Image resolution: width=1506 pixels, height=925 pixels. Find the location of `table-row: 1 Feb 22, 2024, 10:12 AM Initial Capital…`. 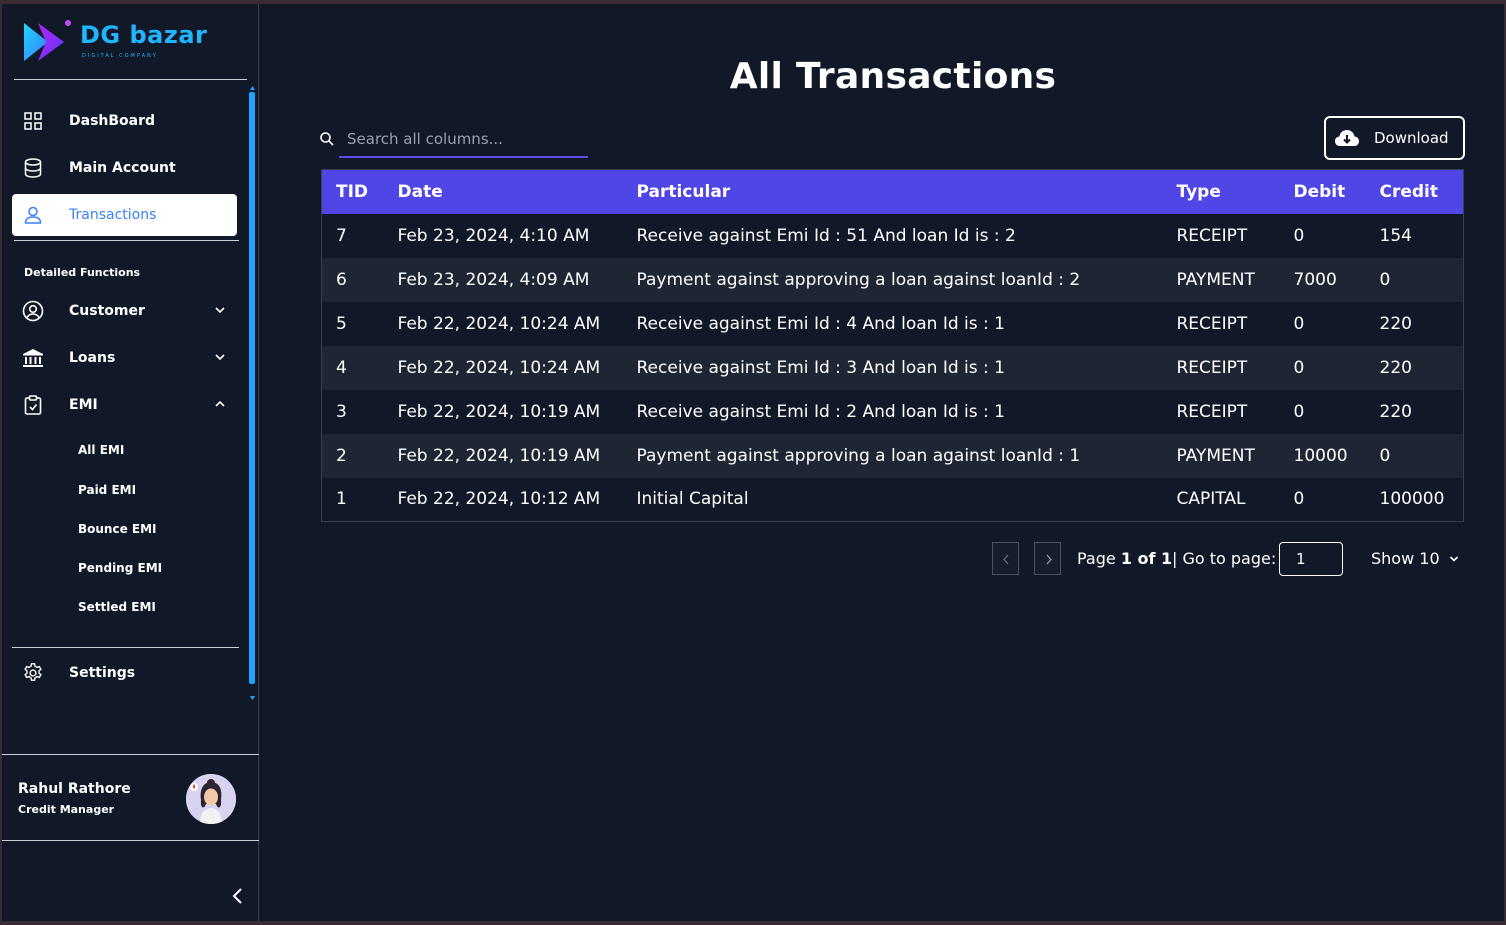

table-row: 1 Feb 22, 2024, 10:12 AM Initial Capital… is located at coordinates (892, 499).